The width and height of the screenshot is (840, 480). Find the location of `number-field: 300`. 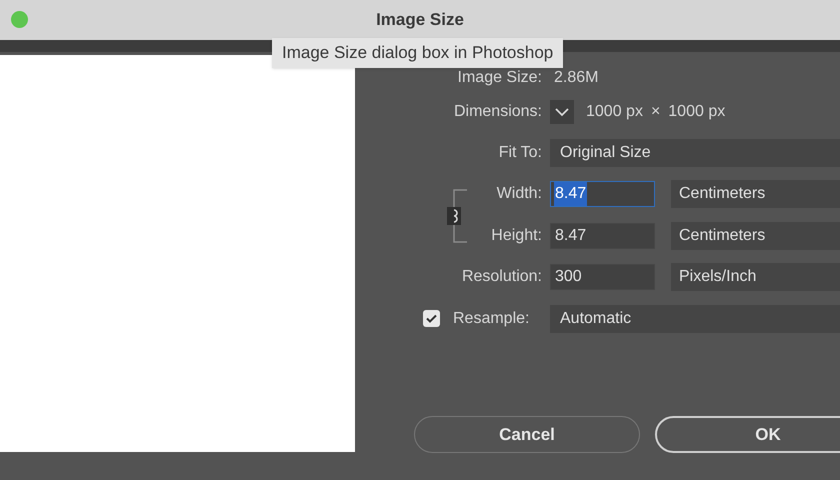

number-field: 300 is located at coordinates (602, 277).